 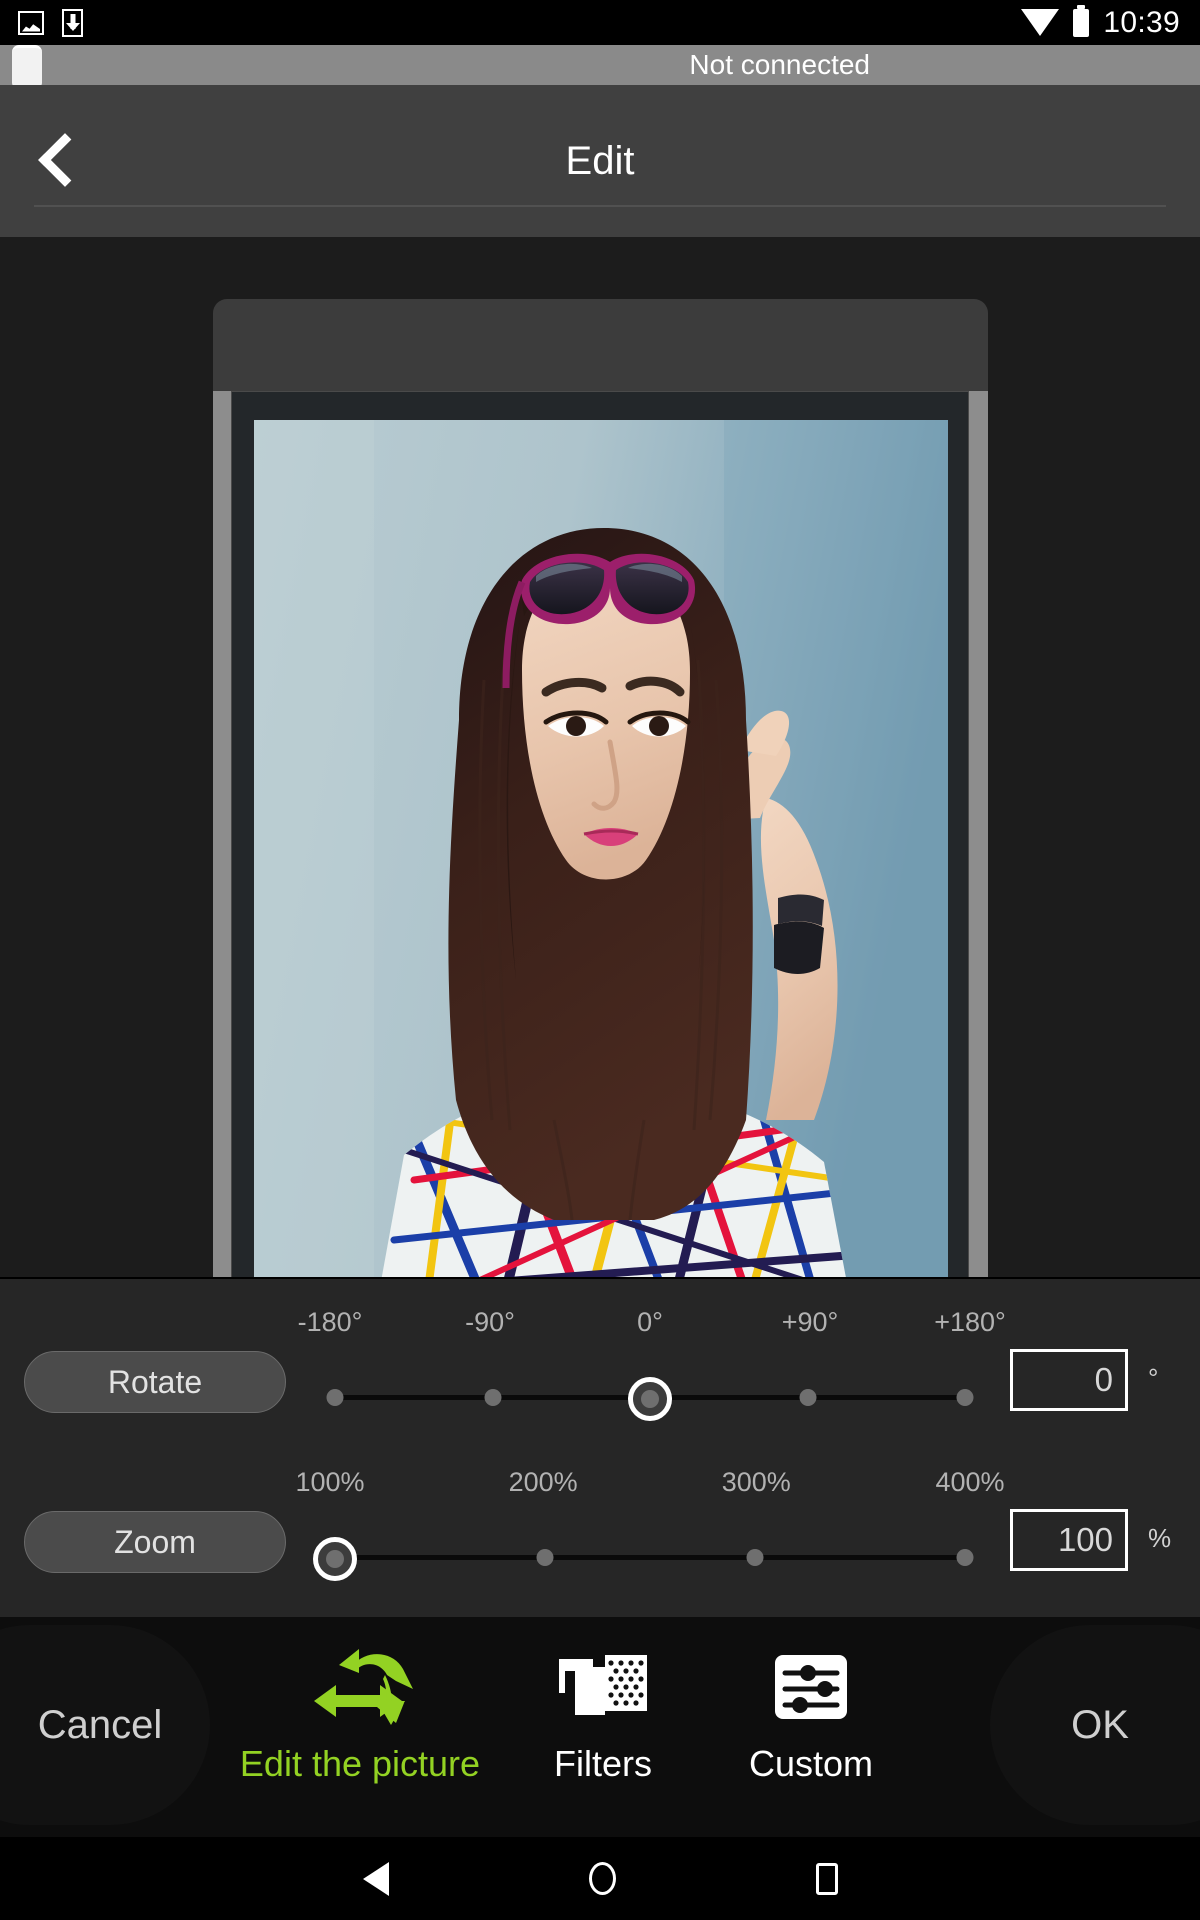 I want to click on connection-status-text: Not connected, so click(x=779, y=64).